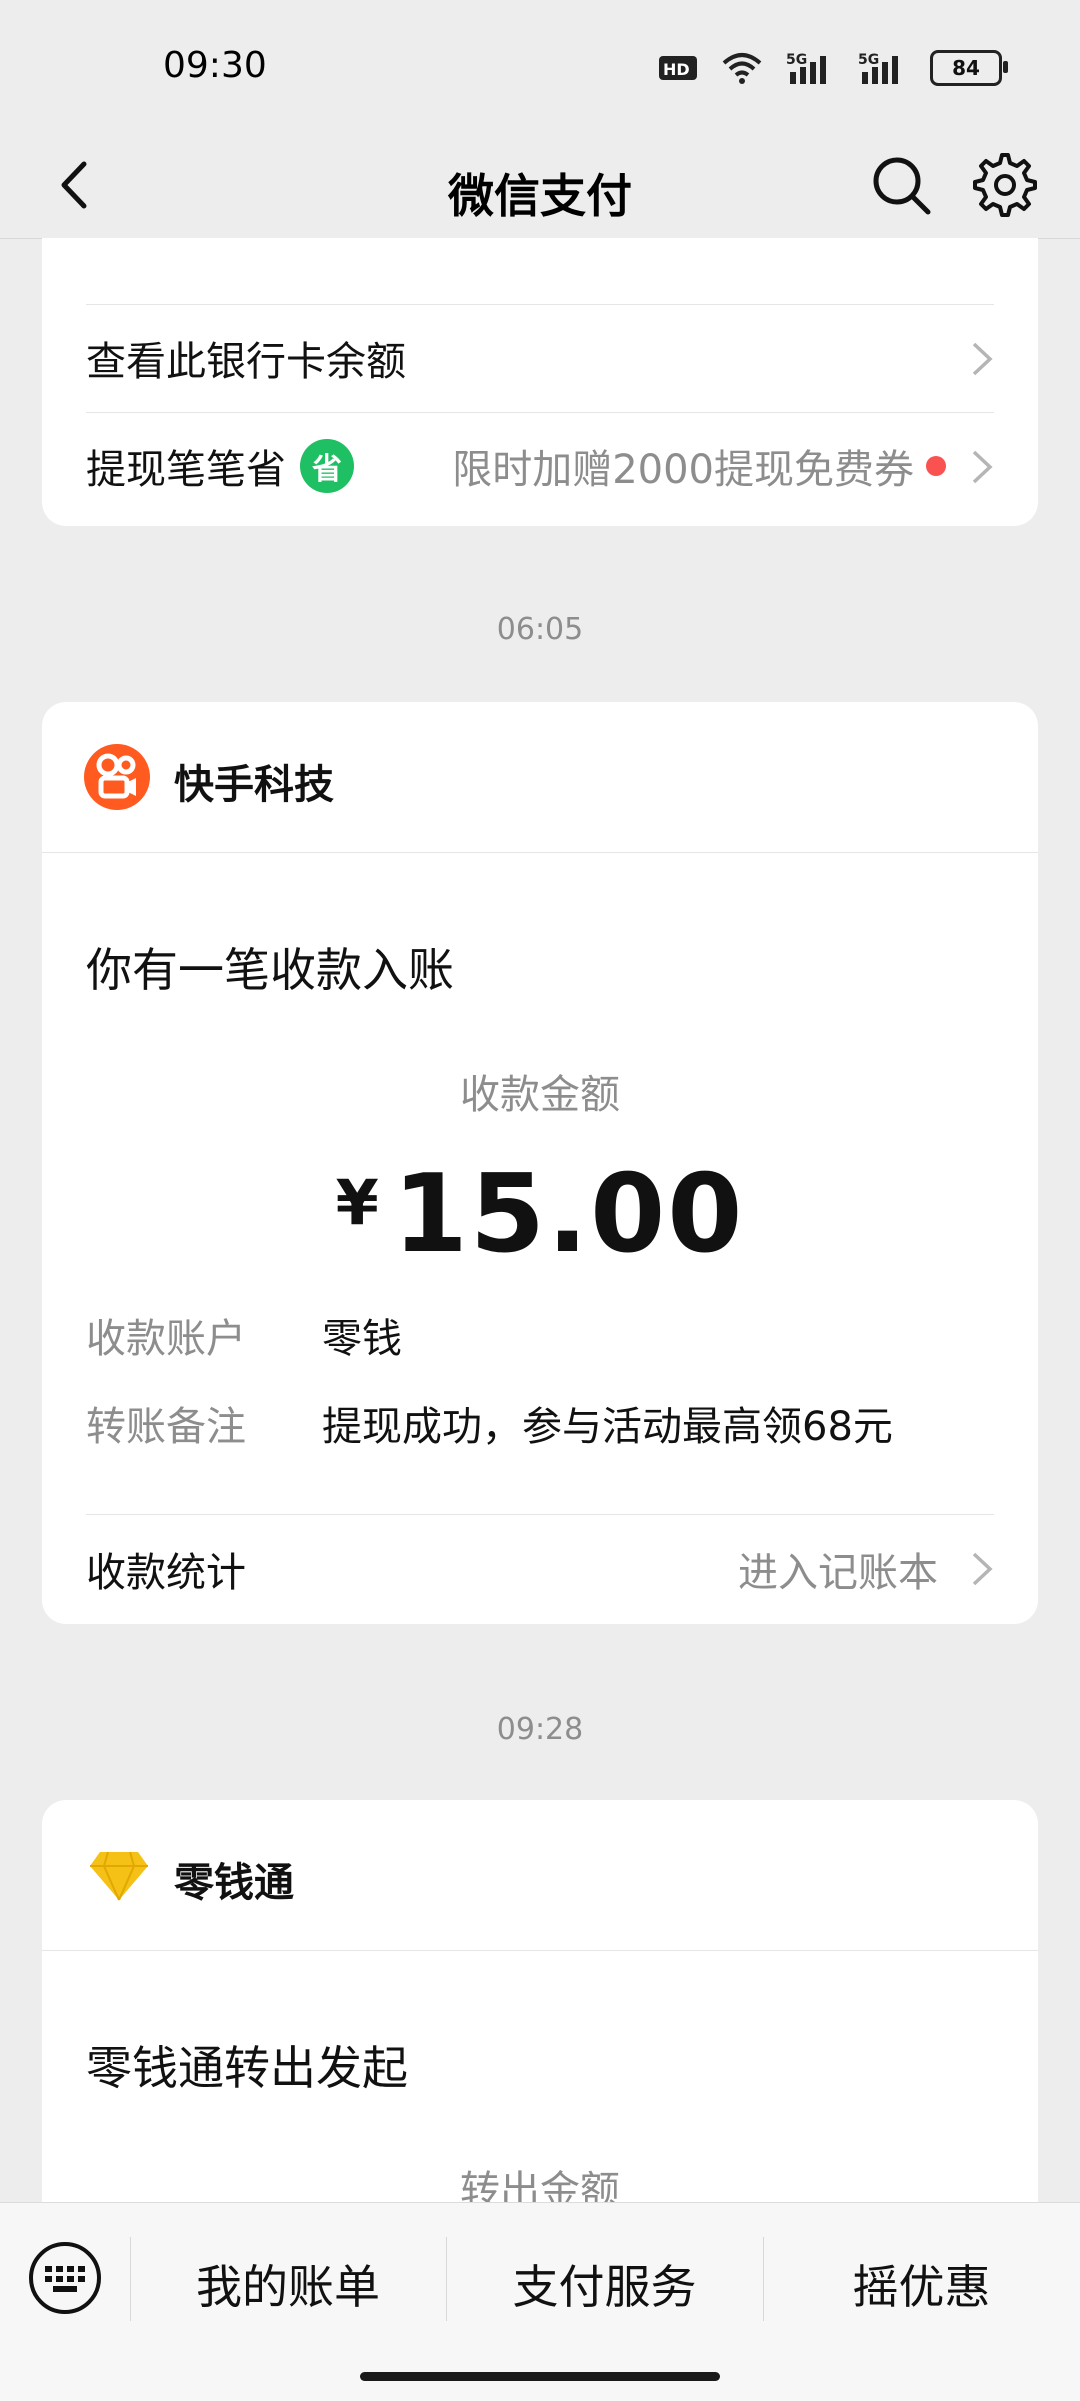 This screenshot has height=2401, width=1080. Describe the element at coordinates (1005, 185) in the screenshot. I see `gear-icon` at that location.